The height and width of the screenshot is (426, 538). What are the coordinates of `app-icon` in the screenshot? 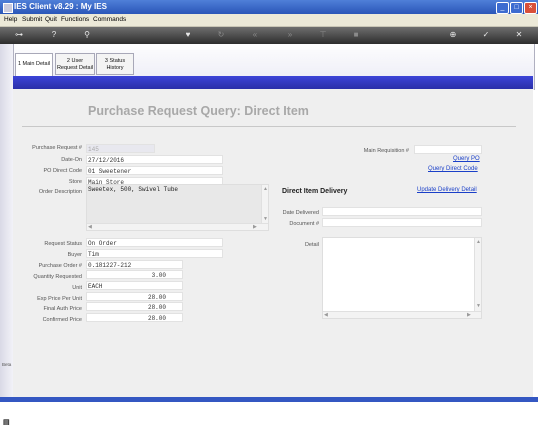 It's located at (8, 8).